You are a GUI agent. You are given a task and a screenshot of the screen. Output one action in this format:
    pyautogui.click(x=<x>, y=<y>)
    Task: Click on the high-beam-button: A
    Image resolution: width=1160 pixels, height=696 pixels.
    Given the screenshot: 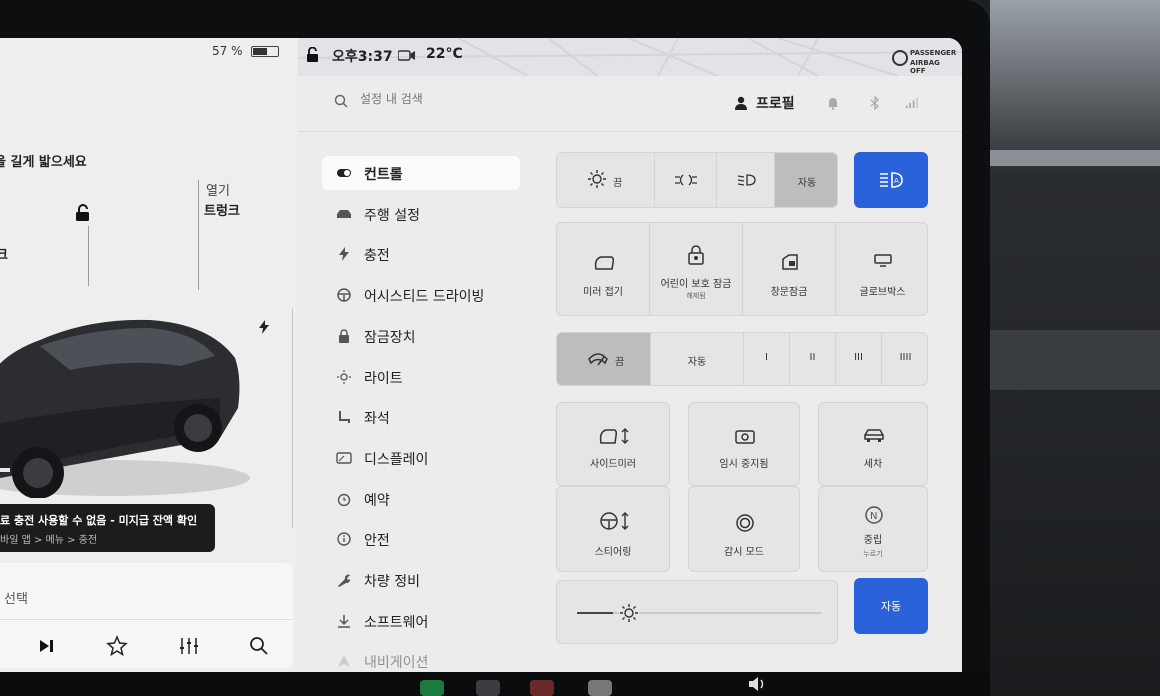 What is the action you would take?
    pyautogui.click(x=891, y=180)
    